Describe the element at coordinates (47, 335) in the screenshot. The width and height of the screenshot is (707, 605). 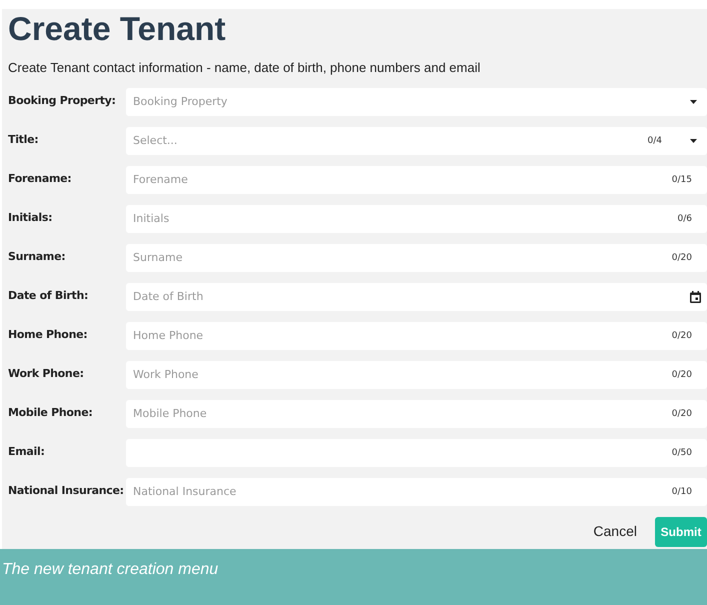
I see `field-label: Home Phone:` at that location.